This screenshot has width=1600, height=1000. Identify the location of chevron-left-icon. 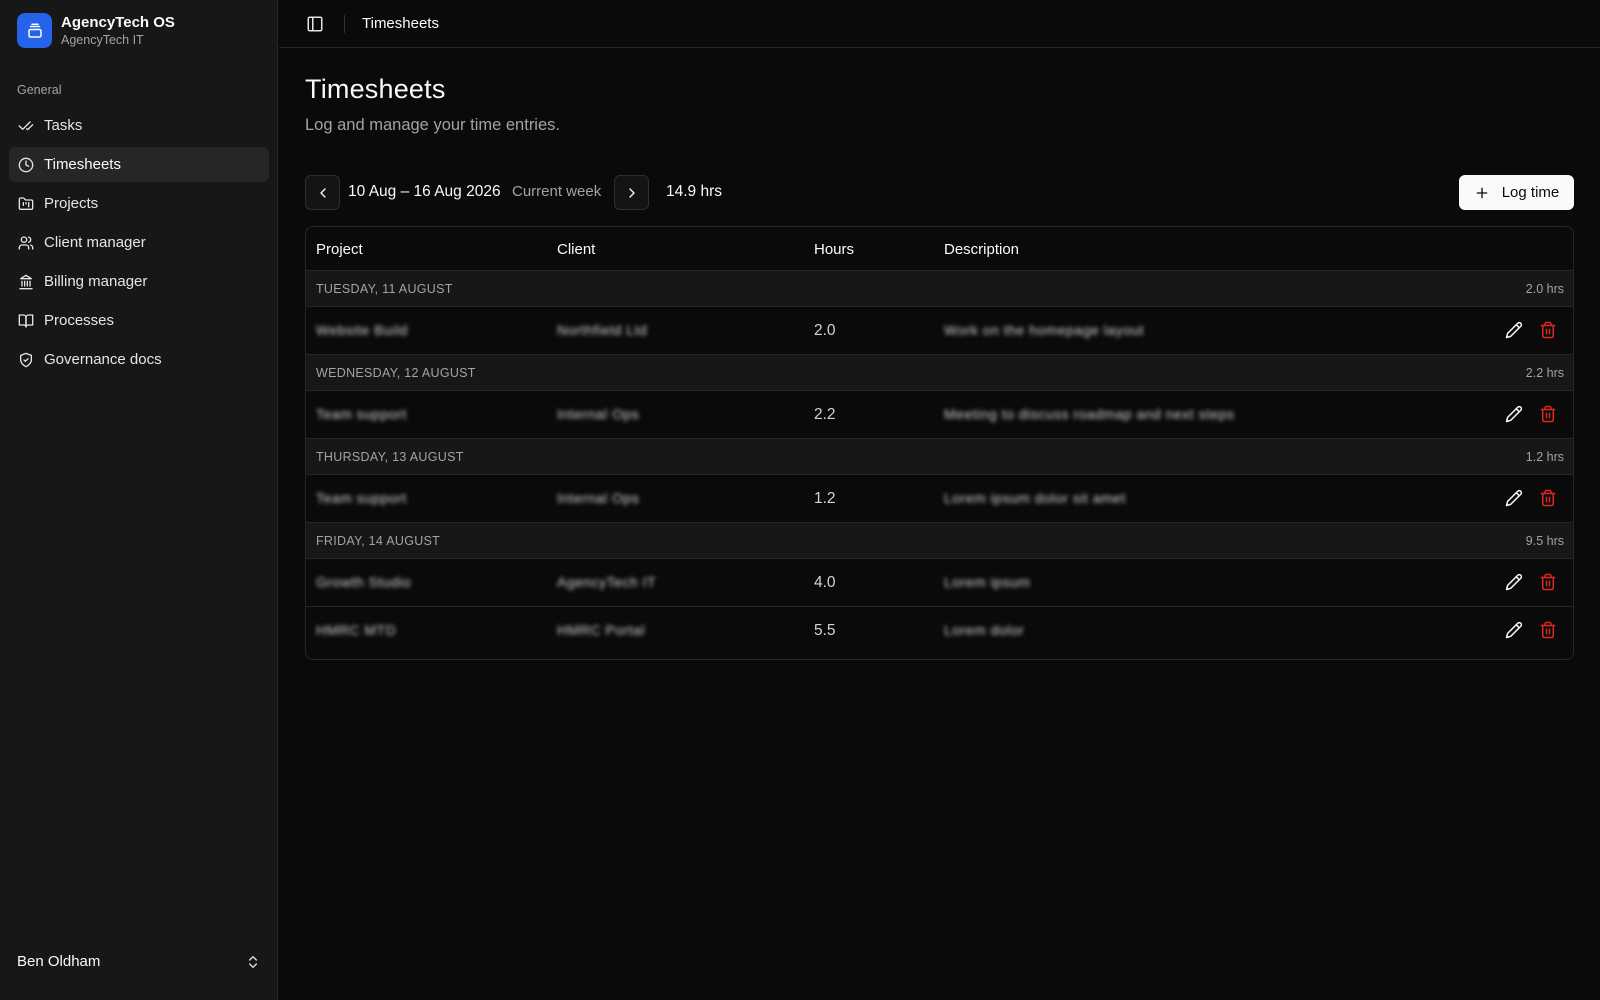
(322, 192).